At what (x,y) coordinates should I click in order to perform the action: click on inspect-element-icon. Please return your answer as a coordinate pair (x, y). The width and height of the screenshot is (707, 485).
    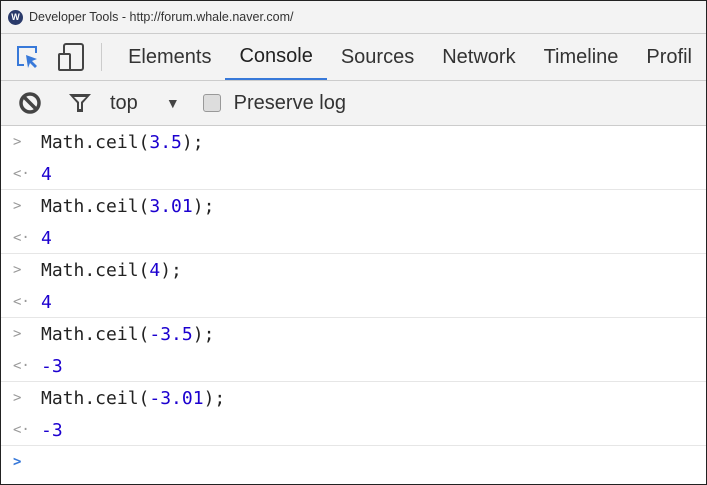
    Looking at the image, I should click on (28, 57).